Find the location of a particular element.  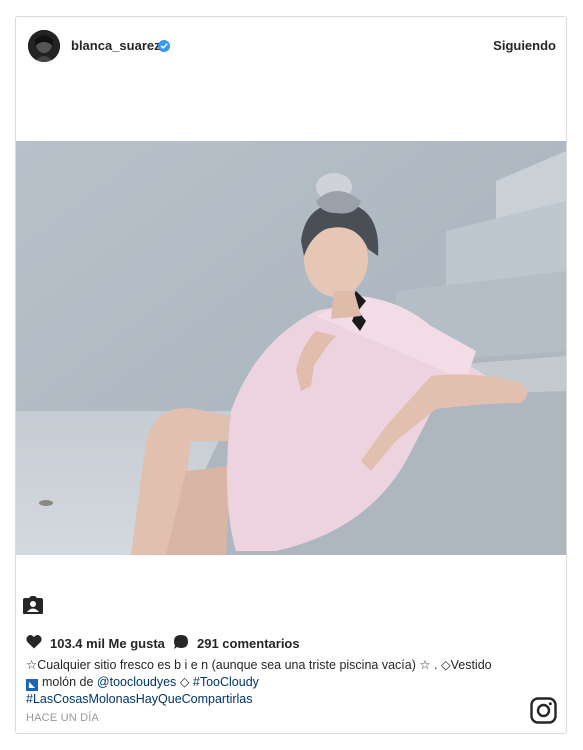

caption-line-2: ◣ molón de @toocloudyes ◇ #TooCloudy is located at coordinates (288, 682).